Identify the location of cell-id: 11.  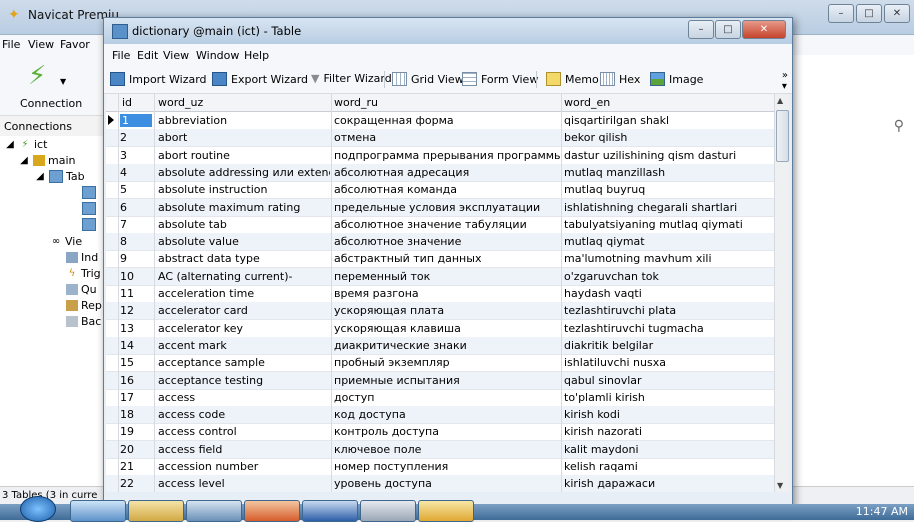
(135, 293).